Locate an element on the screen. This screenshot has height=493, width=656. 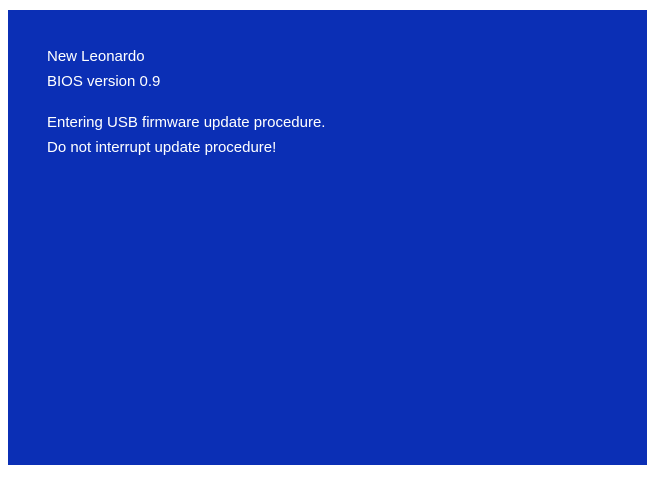
device-name-line: New Leonardo is located at coordinates (96, 56).